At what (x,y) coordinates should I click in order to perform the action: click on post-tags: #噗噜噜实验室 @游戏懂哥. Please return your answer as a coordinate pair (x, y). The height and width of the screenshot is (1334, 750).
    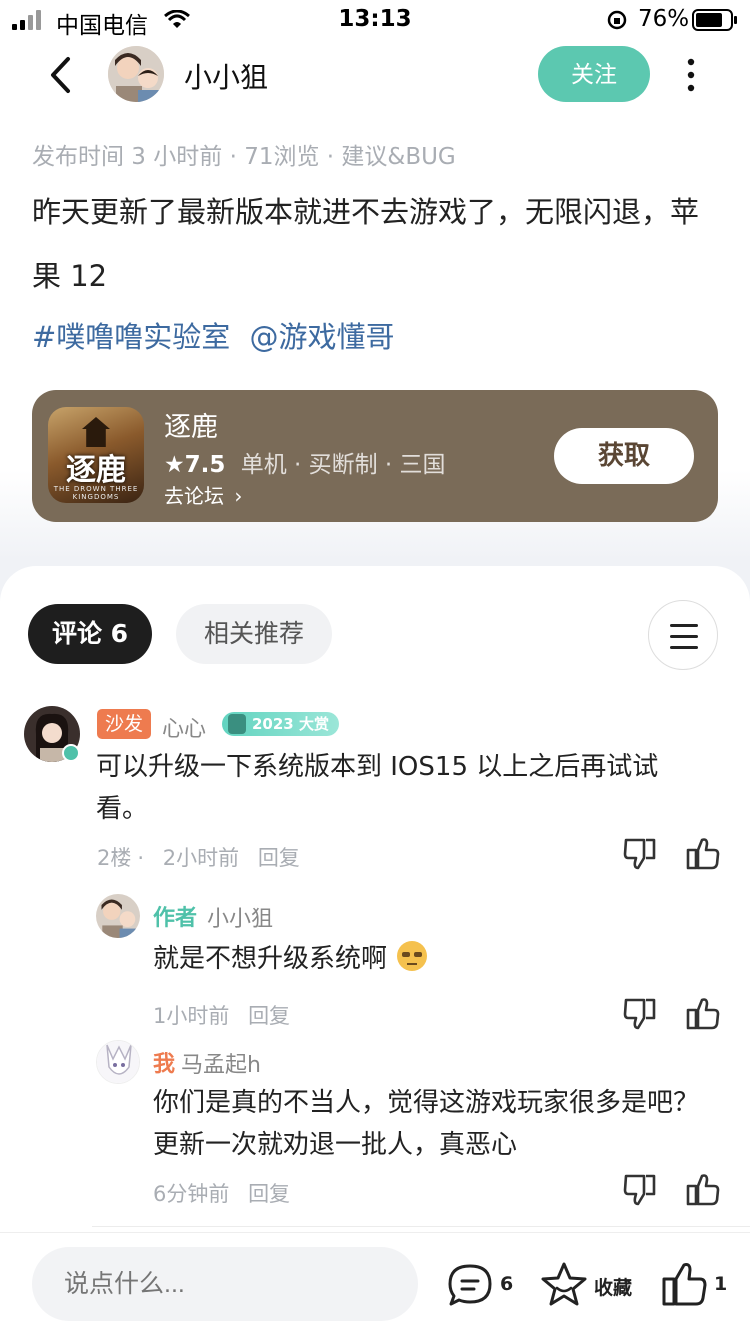
    Looking at the image, I should click on (218, 335).